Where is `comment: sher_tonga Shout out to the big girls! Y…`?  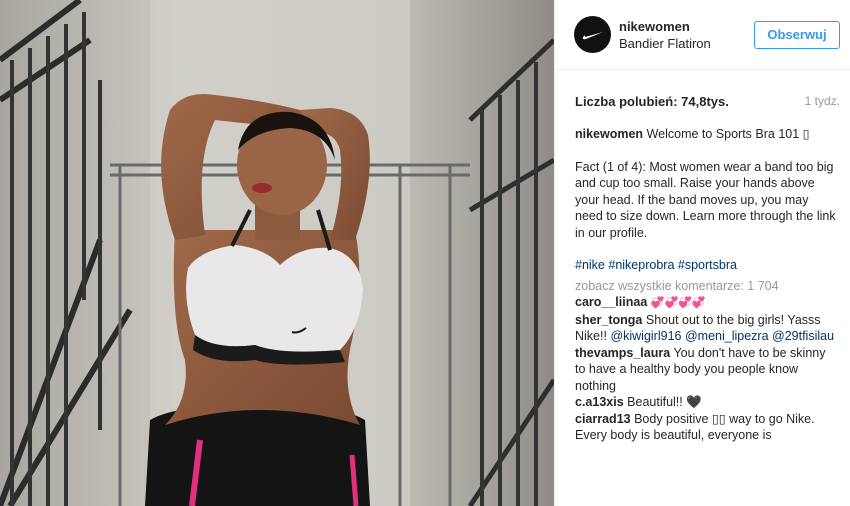 comment: sher_tonga Shout out to the big girls! Y… is located at coordinates (705, 328).